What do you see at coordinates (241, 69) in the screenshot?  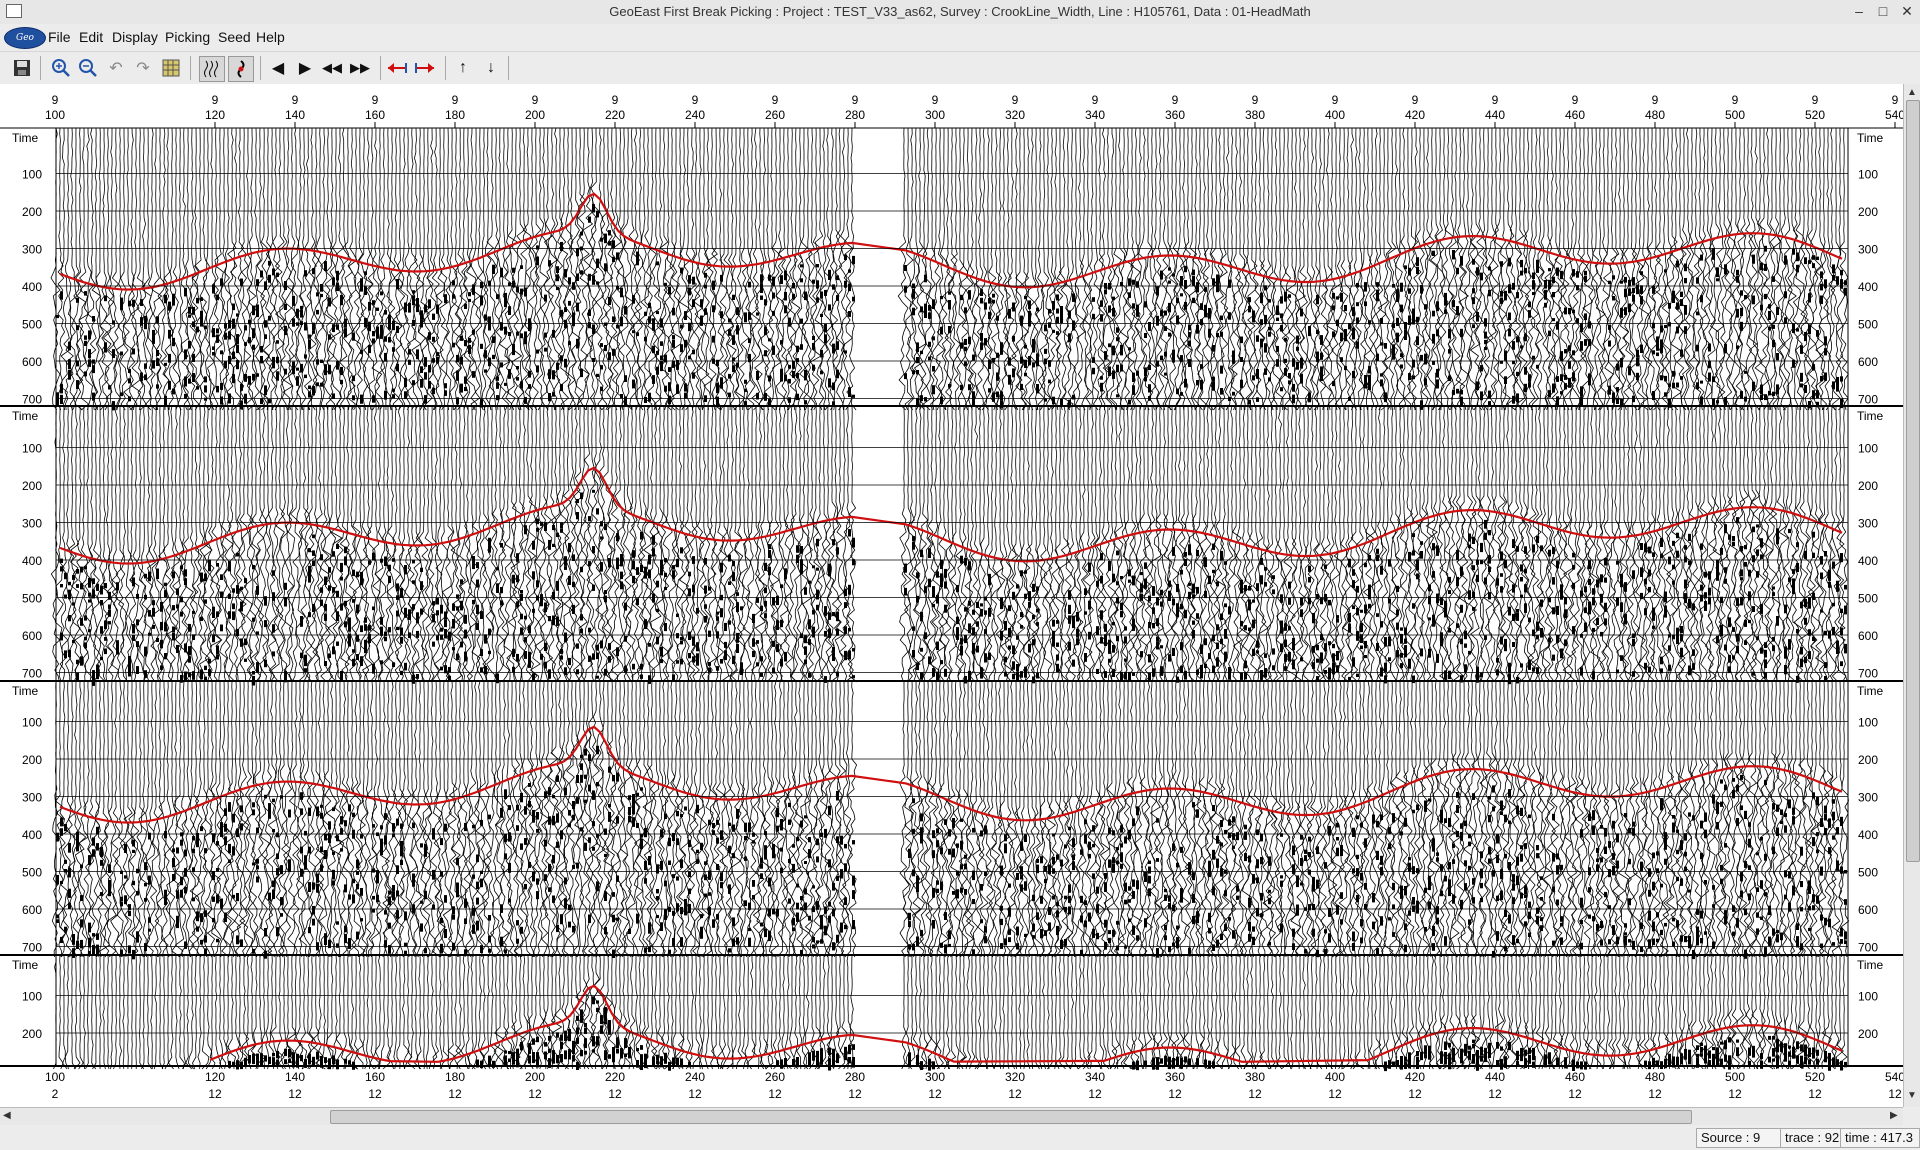 I see `pick-icon` at bounding box center [241, 69].